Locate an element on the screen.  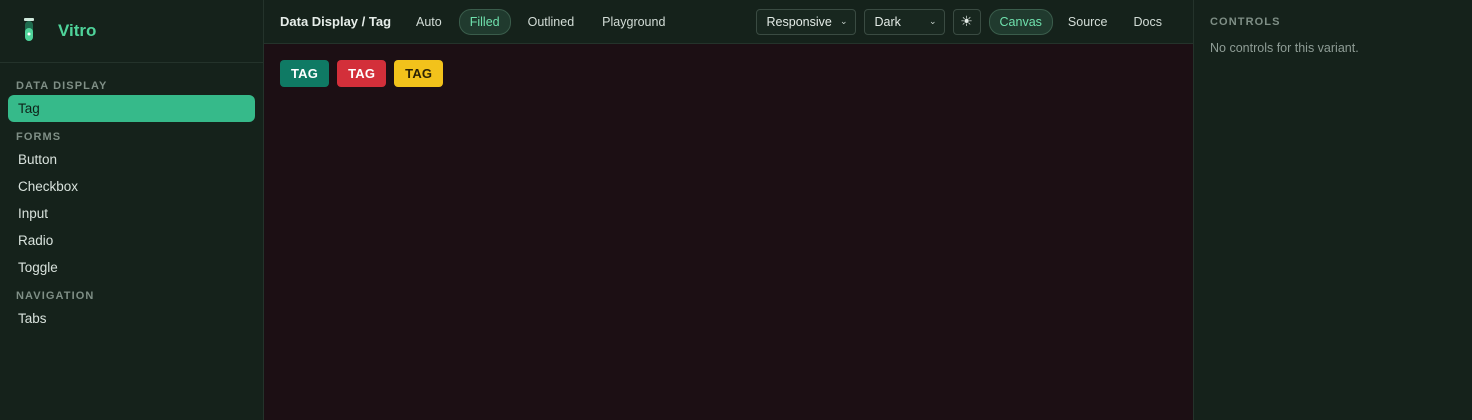
viewport-select-value: Responsive is located at coordinates (799, 21).